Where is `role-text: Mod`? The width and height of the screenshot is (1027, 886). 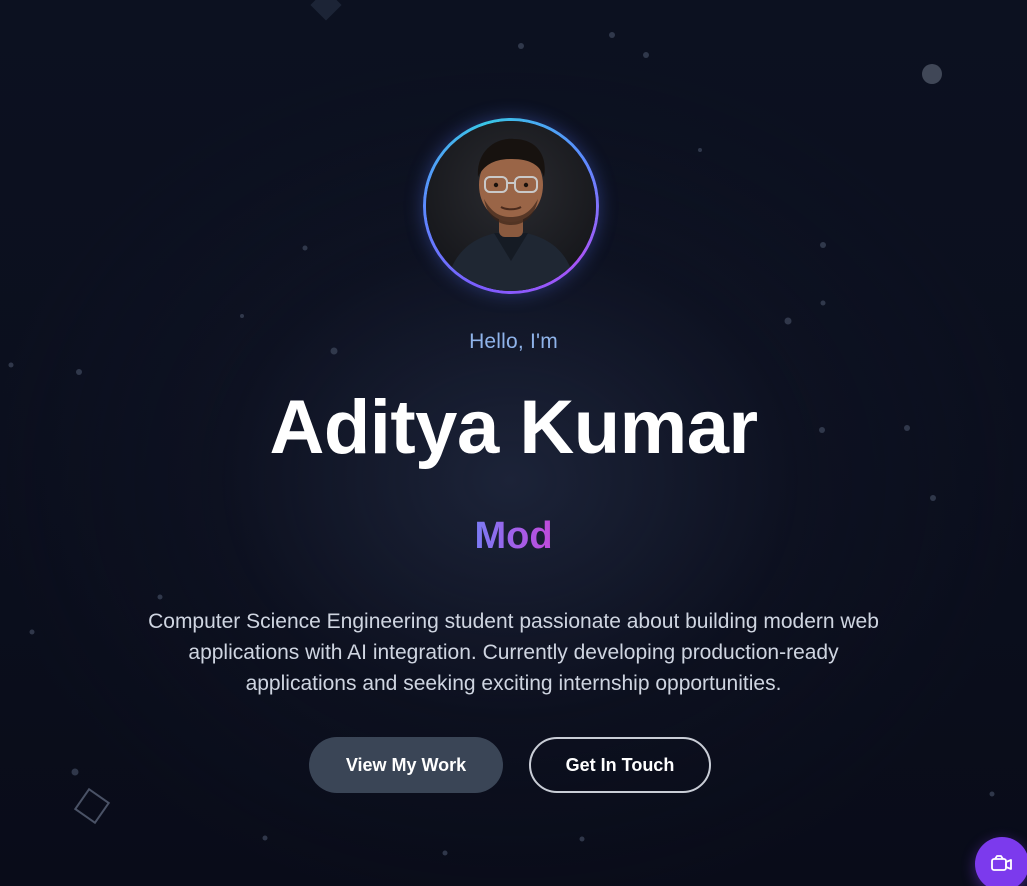
role-text: Mod is located at coordinates (513, 536).